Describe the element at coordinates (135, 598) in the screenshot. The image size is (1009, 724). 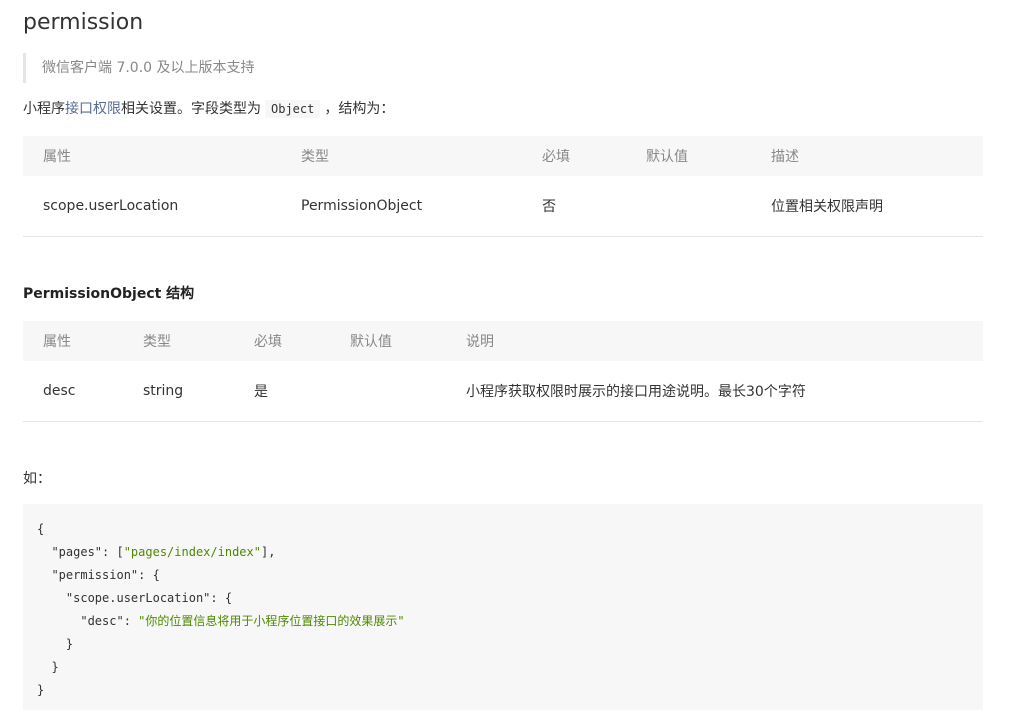
I see `code-line: "scope.userLocation": {` at that location.